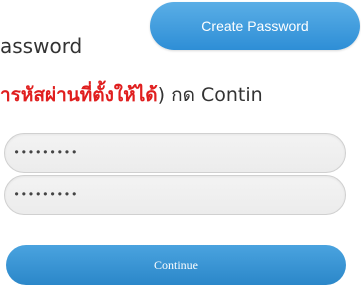  What do you see at coordinates (176, 265) in the screenshot?
I see `continue-button: Continue` at bounding box center [176, 265].